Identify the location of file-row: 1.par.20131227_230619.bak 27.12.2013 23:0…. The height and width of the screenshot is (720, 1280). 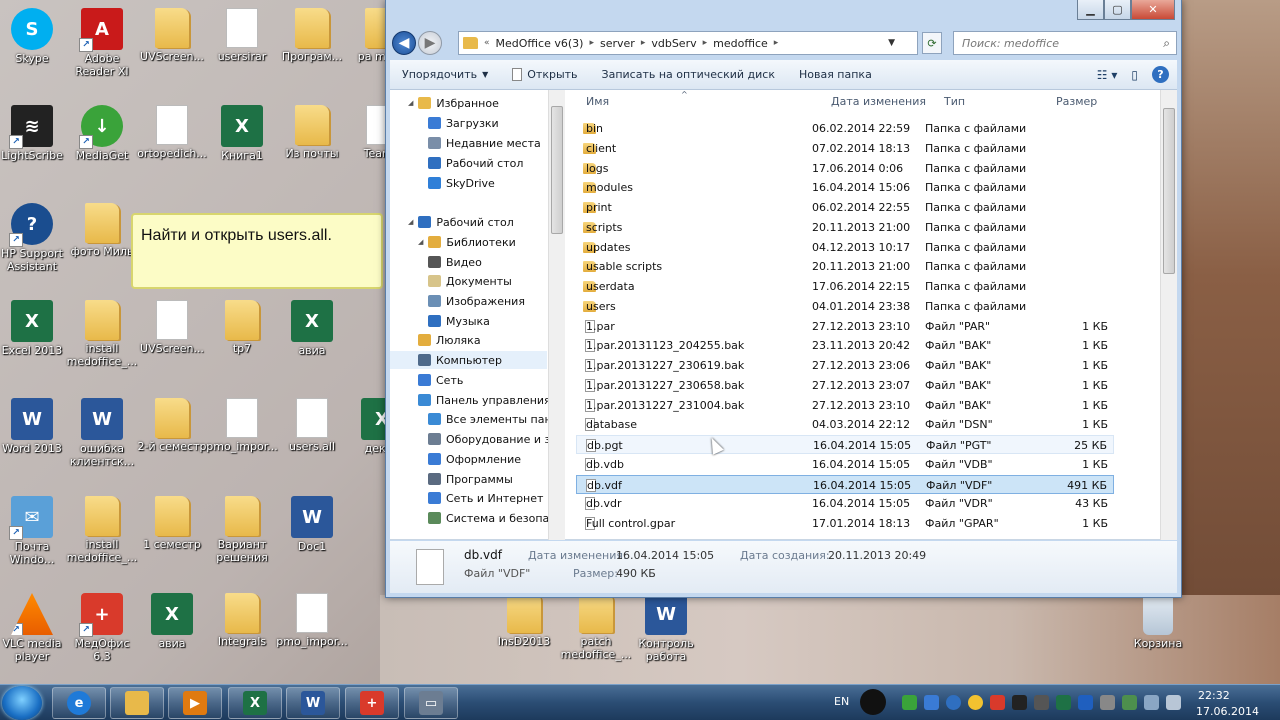
(845, 365).